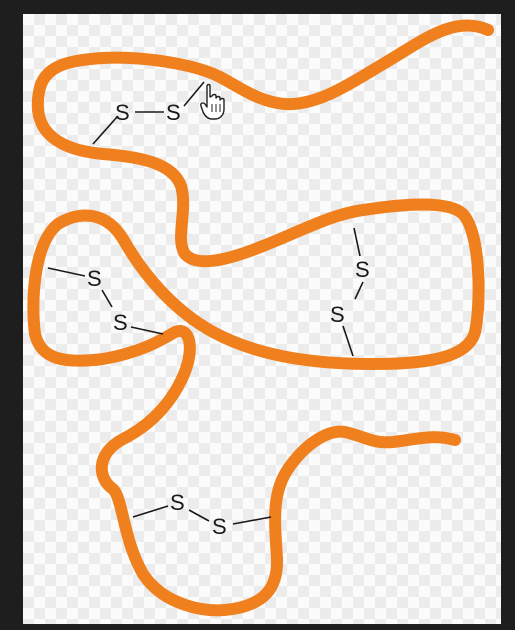 The image size is (515, 630). Describe the element at coordinates (212, 101) in the screenshot. I see `hand-pointer-icon` at that location.